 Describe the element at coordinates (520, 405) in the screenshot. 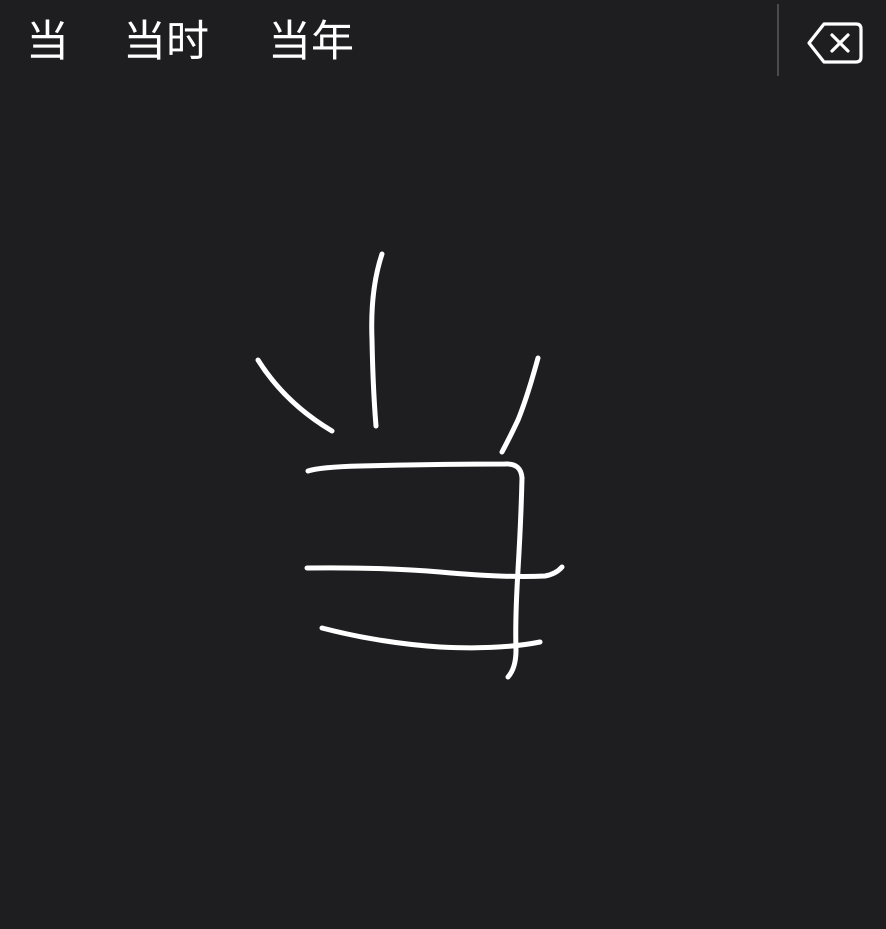

I see `stroke-right-dot` at that location.